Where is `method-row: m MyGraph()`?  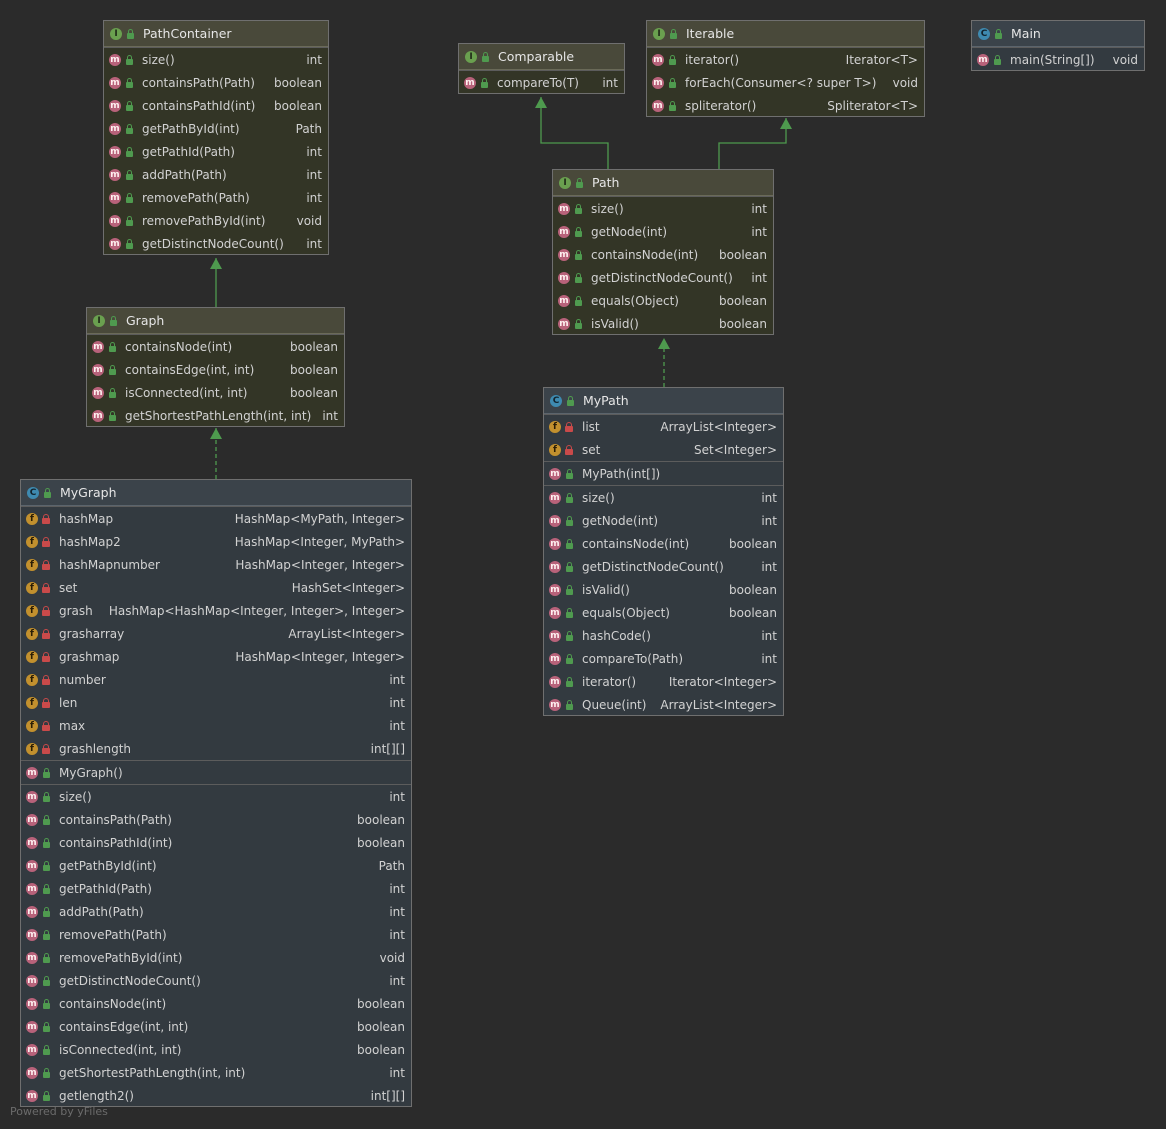
method-row: m MyGraph() is located at coordinates (216, 772).